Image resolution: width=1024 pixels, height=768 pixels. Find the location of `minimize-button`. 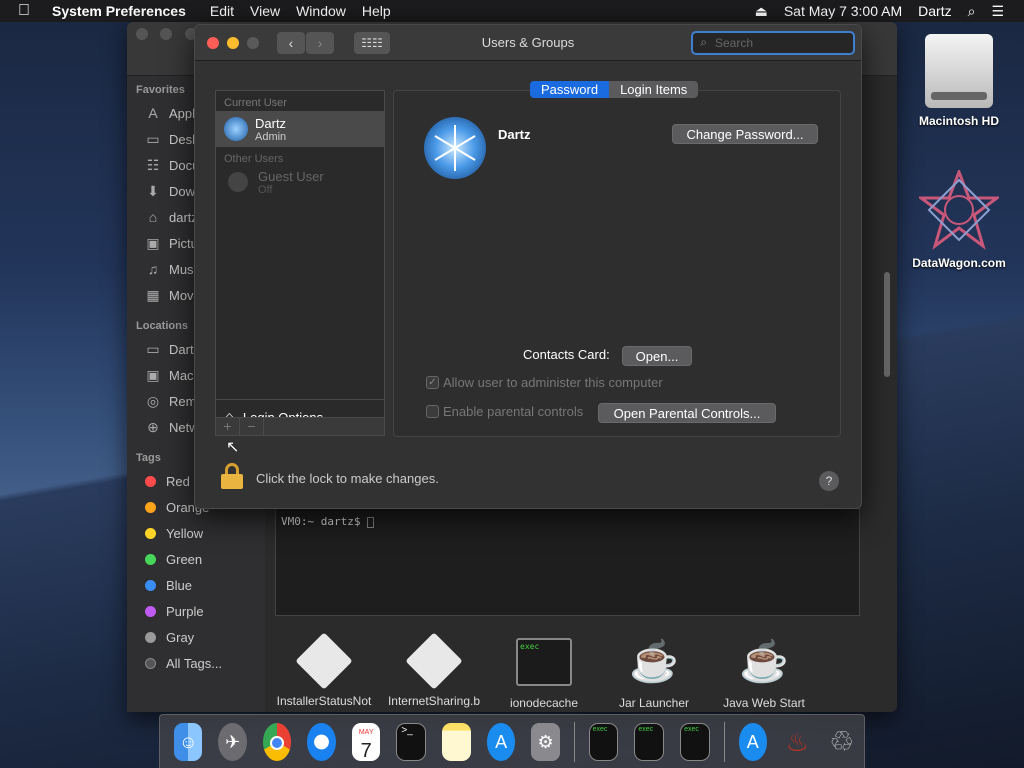

minimize-button is located at coordinates (233, 42).